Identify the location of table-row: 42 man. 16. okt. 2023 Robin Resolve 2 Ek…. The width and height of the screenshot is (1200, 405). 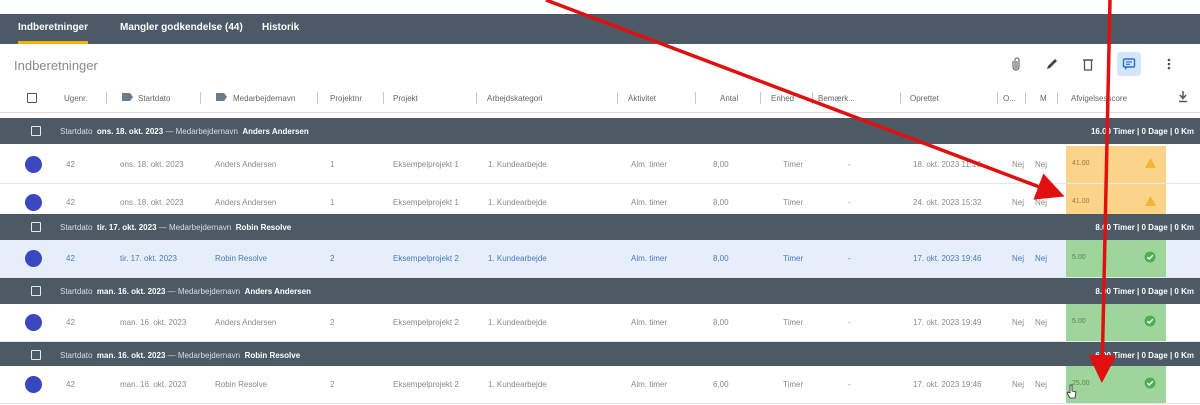
(600, 385).